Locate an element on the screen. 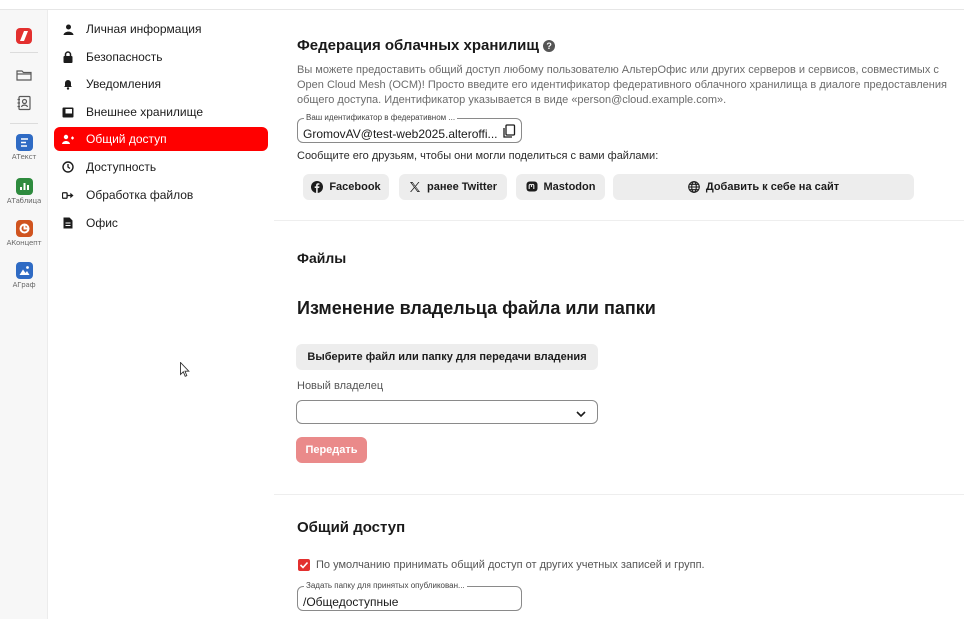 Image resolution: width=964 pixels, height=619 pixels. nav-item-label: Личная информация is located at coordinates (144, 29).